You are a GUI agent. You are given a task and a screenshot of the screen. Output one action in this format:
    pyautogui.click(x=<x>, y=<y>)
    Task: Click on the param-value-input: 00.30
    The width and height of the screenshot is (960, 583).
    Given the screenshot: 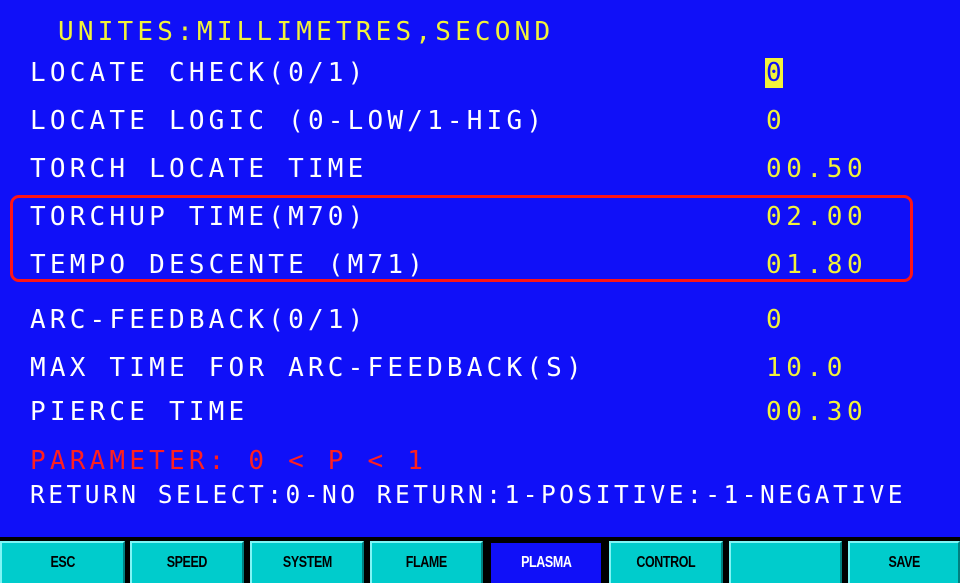 What is the action you would take?
    pyautogui.click(x=816, y=412)
    